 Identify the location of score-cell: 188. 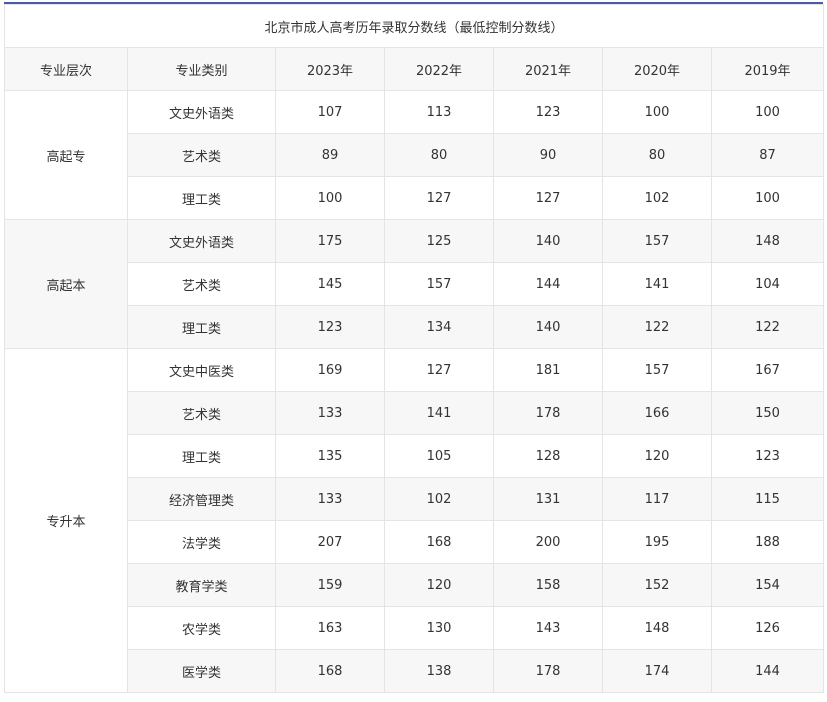
(767, 542).